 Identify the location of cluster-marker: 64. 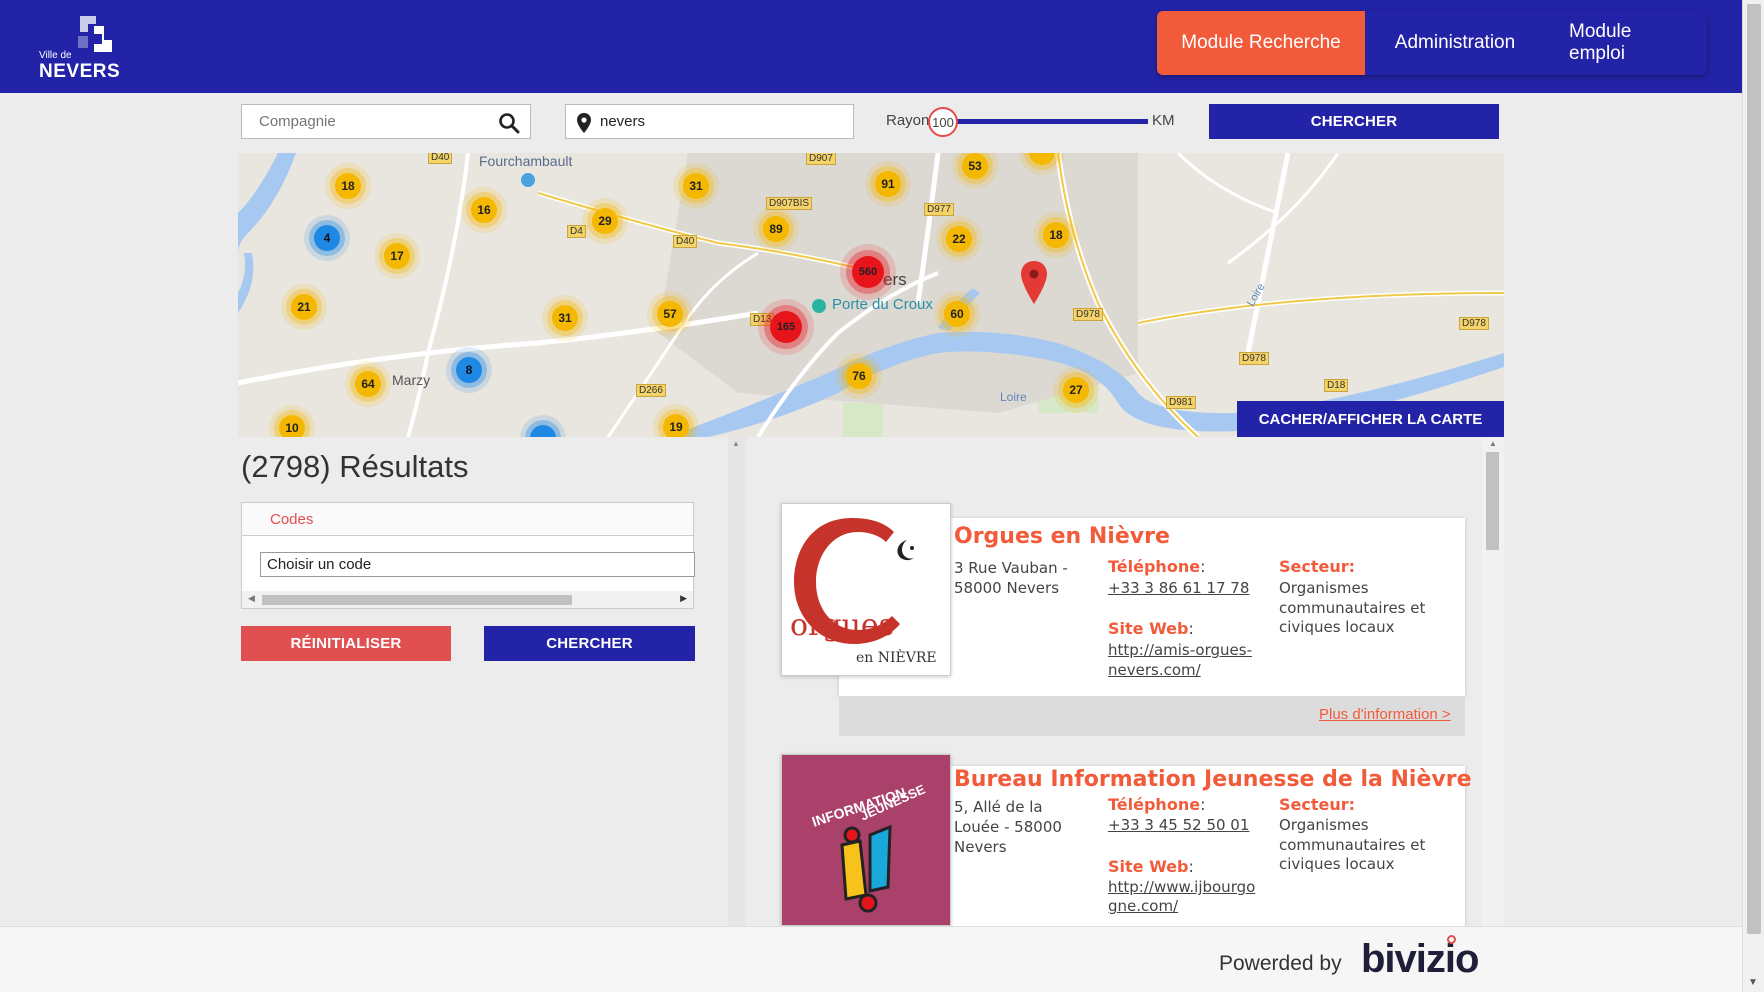
(368, 384).